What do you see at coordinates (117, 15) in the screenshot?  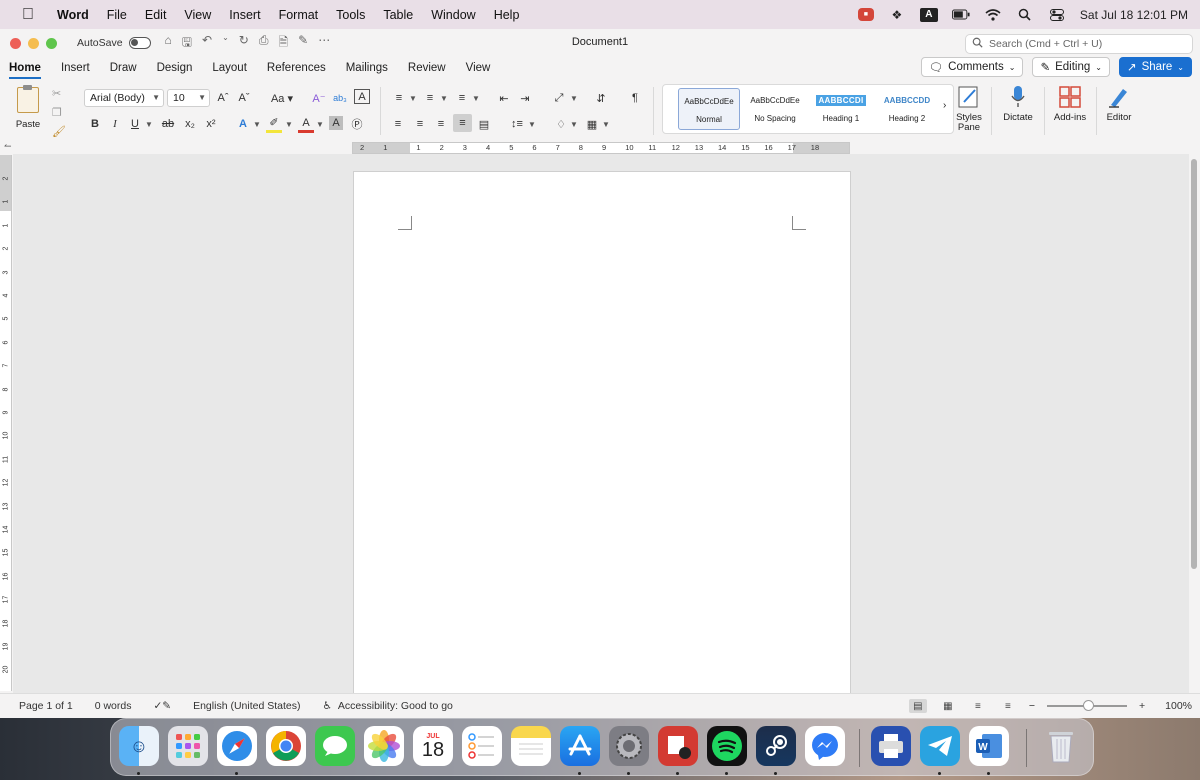 I see `menu-file: File` at bounding box center [117, 15].